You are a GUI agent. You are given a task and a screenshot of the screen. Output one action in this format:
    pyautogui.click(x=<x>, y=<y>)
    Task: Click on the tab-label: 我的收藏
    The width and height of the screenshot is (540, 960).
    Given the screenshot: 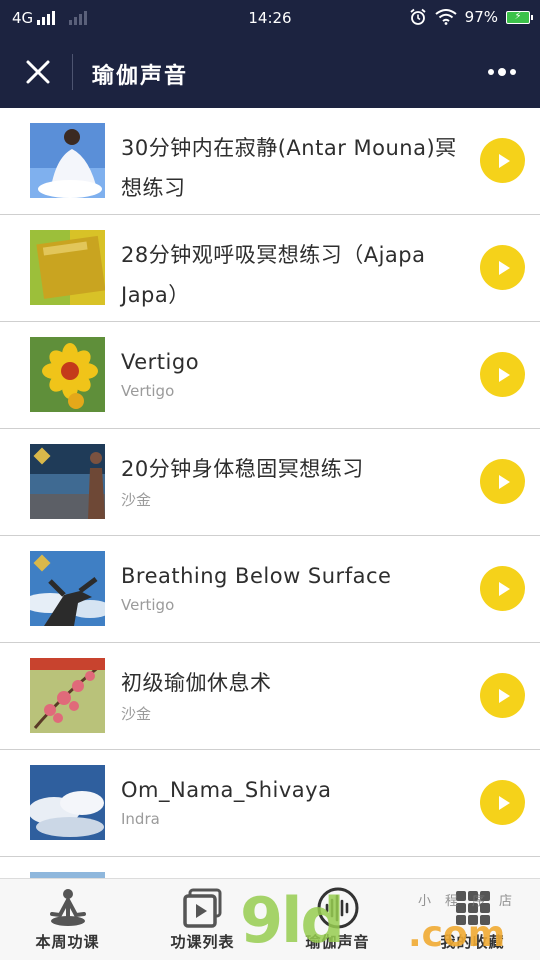 What is the action you would take?
    pyautogui.click(x=472, y=942)
    